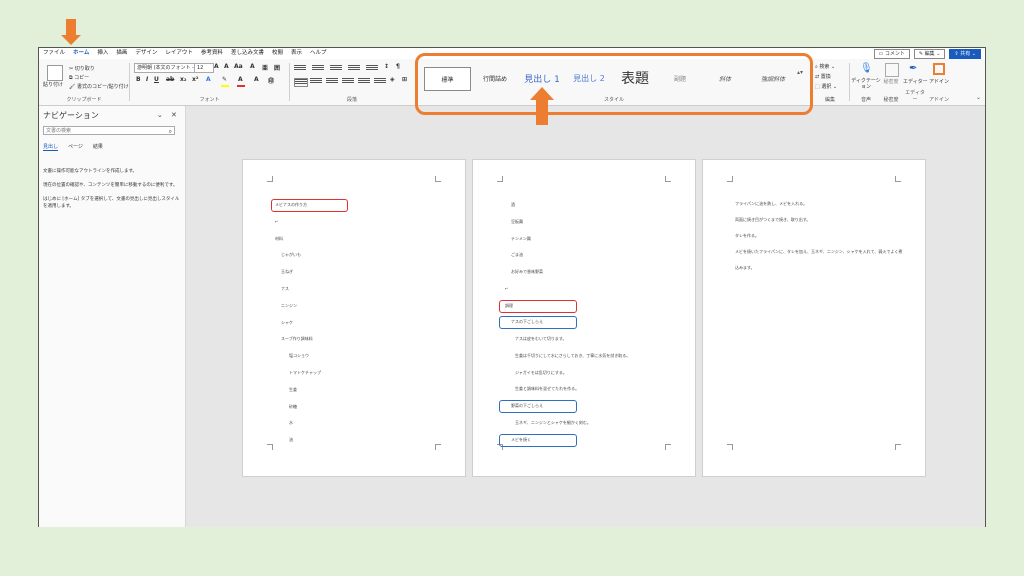 The width and height of the screenshot is (1024, 576). Describe the element at coordinates (348, 81) in the screenshot. I see `justify-icon` at that location.